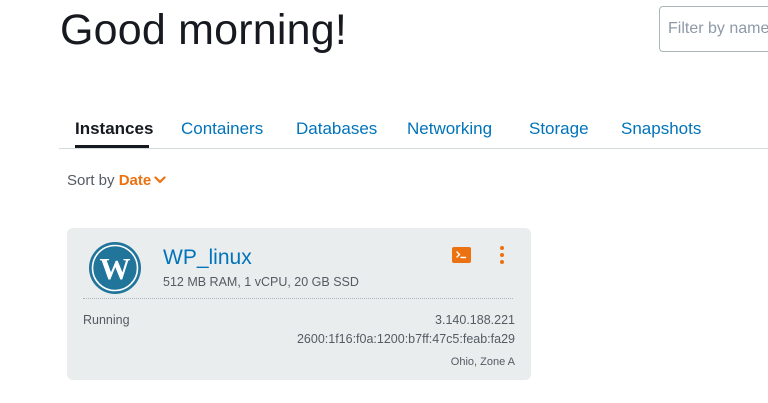 The image size is (768, 403). I want to click on sort-label: Sort by, so click(91, 180).